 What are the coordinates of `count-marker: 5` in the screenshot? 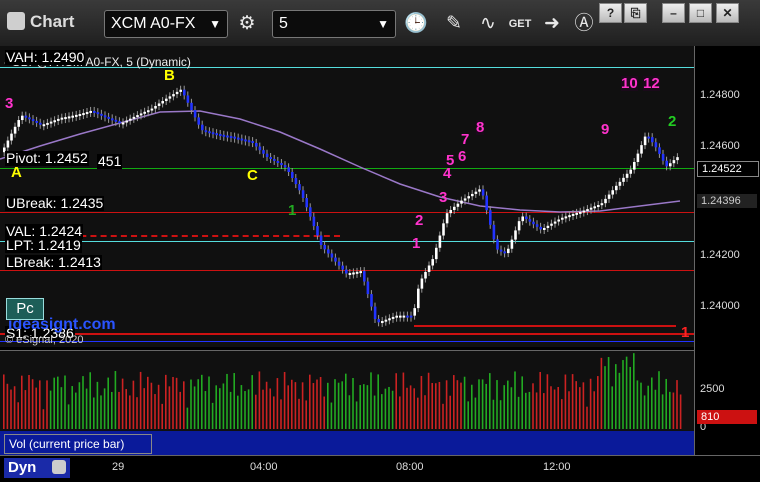 It's located at (450, 160).